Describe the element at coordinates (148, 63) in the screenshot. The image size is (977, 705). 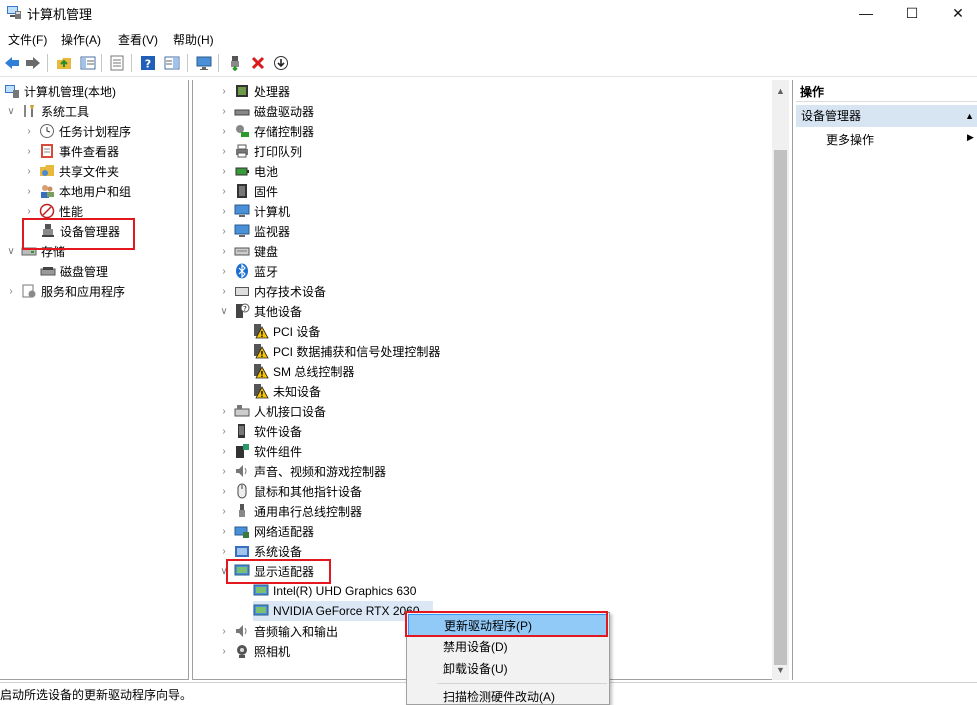
I see `help-icon: ?` at that location.